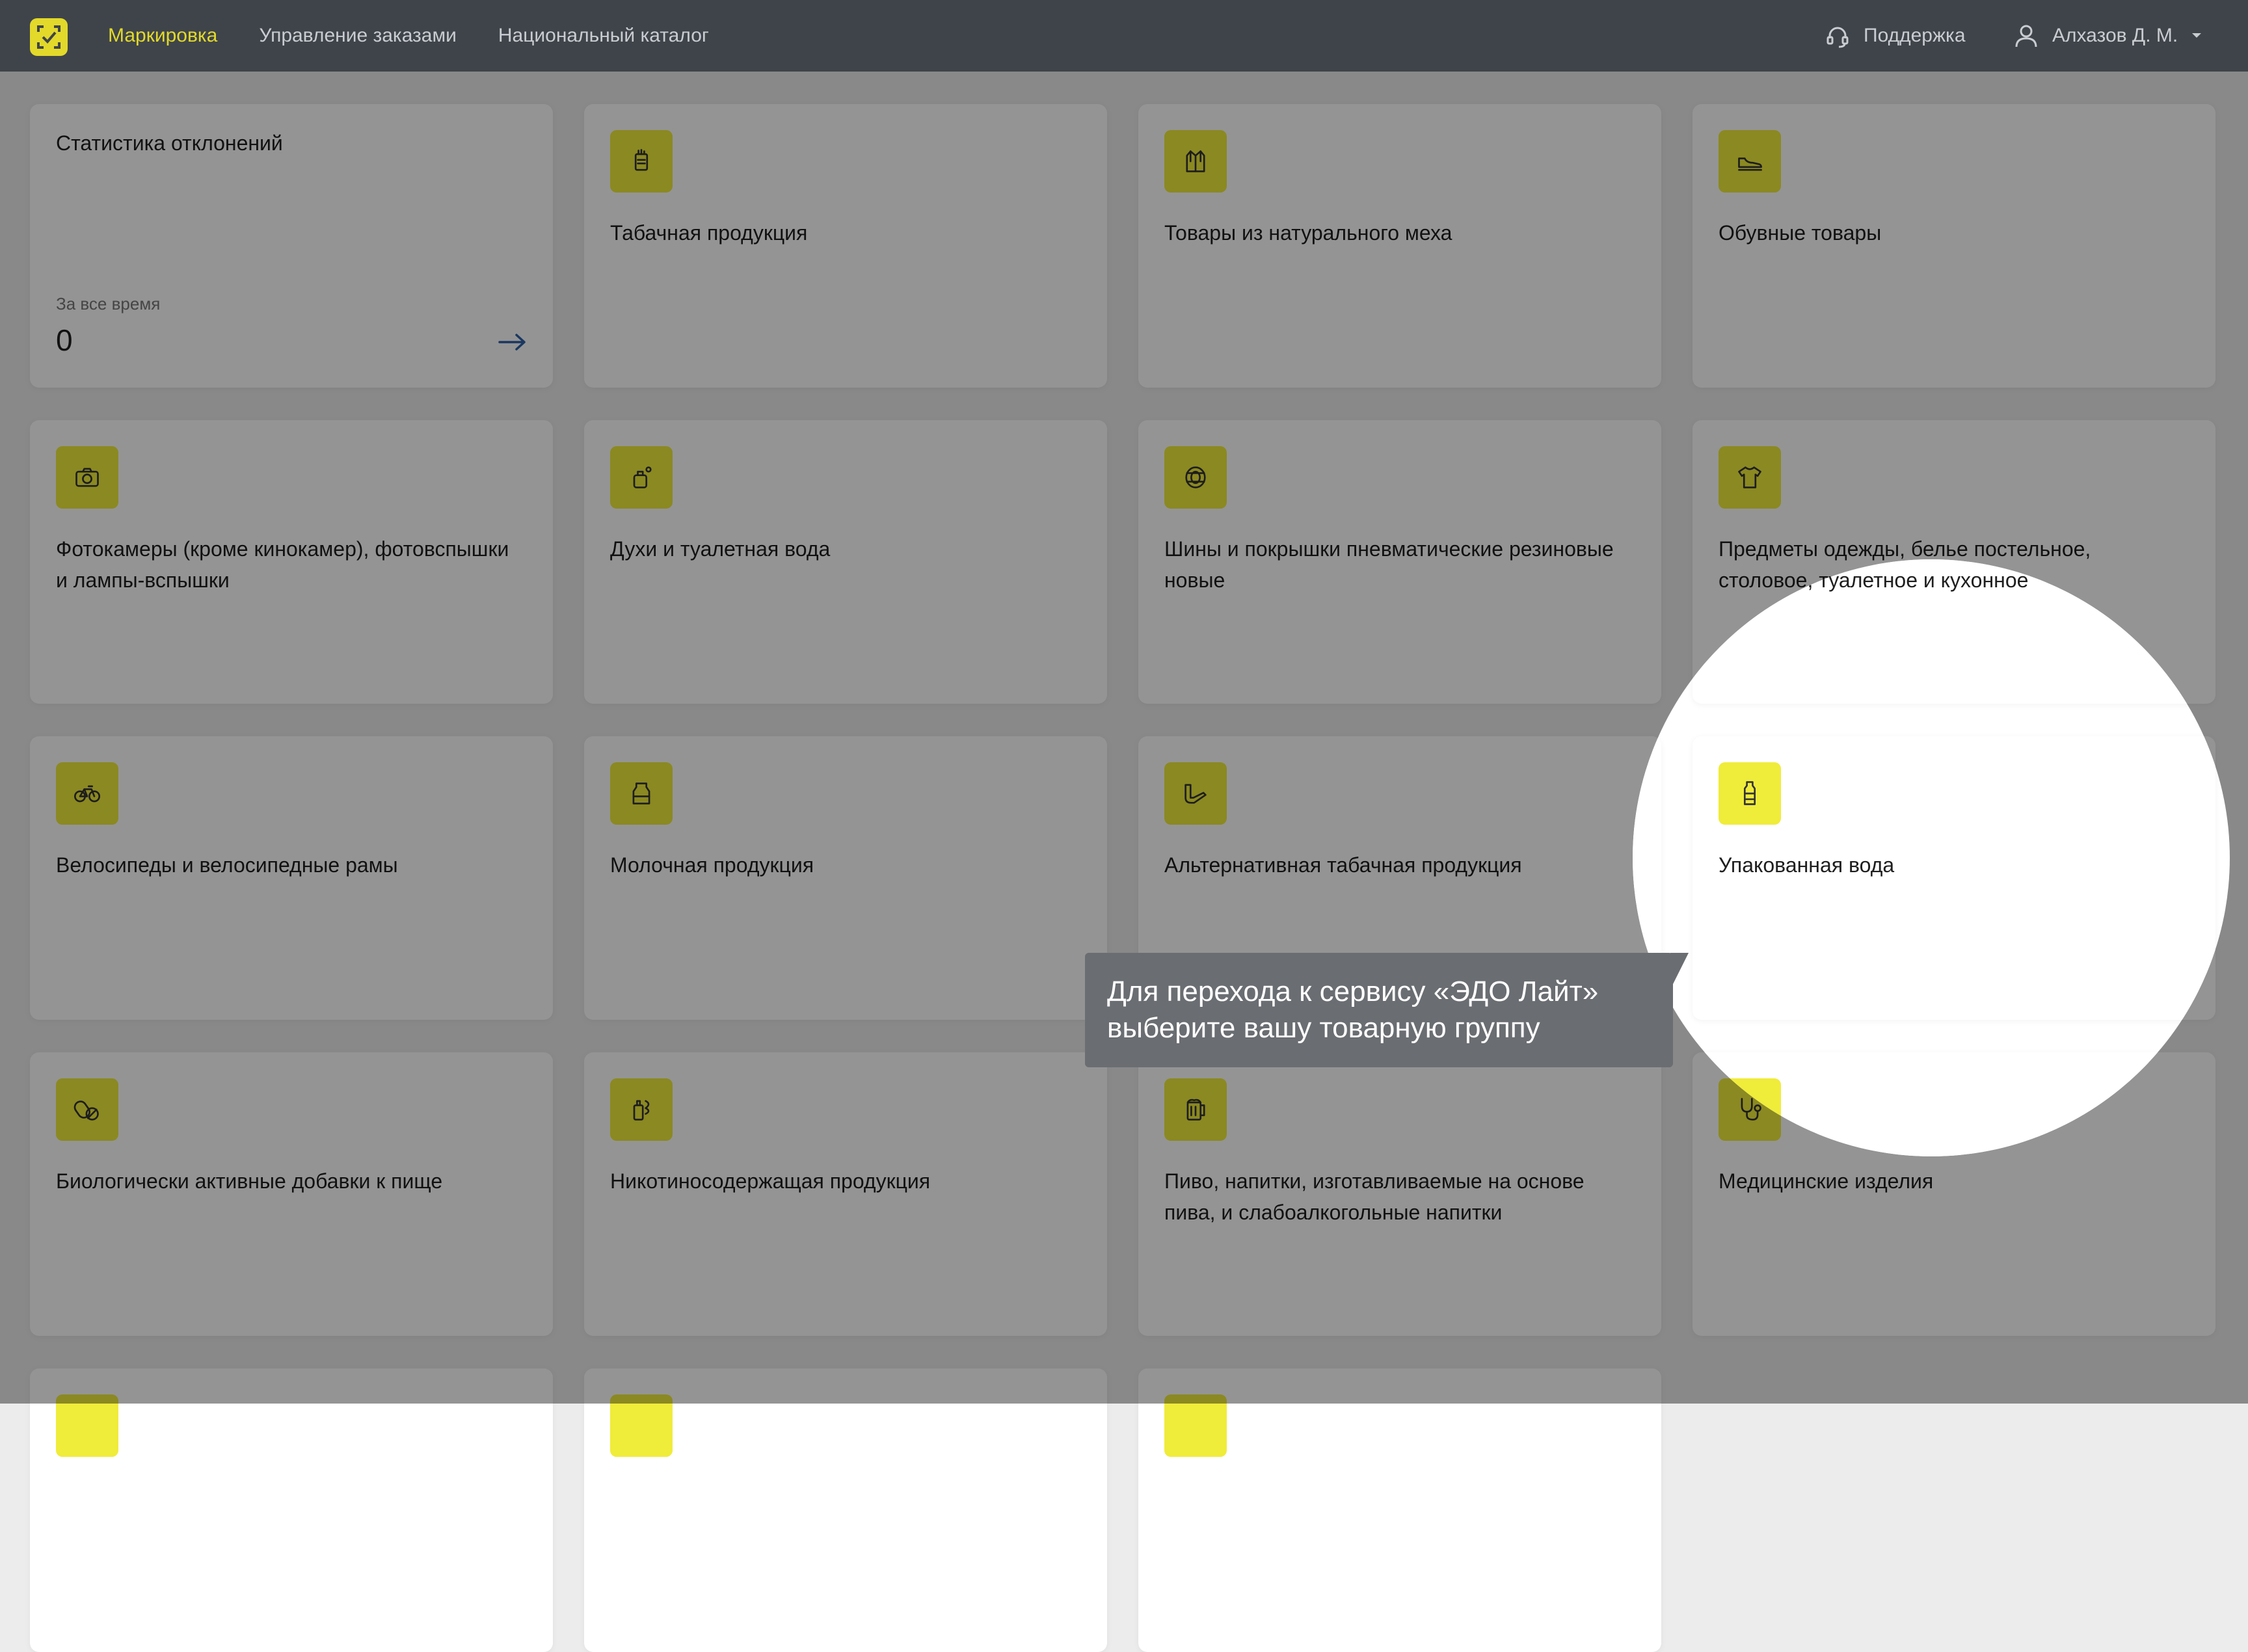  What do you see at coordinates (512, 342) in the screenshot?
I see `arrow-right-icon` at bounding box center [512, 342].